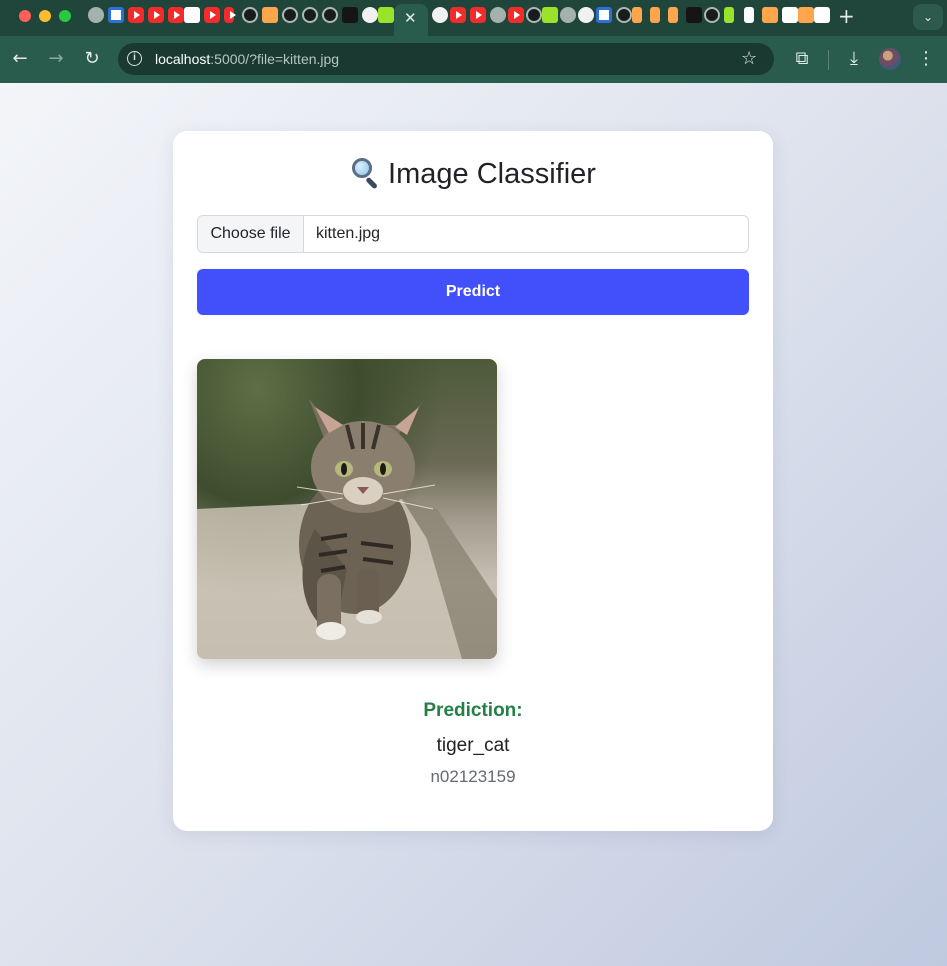  I want to click on new-tab-button: +, so click(846, 16).